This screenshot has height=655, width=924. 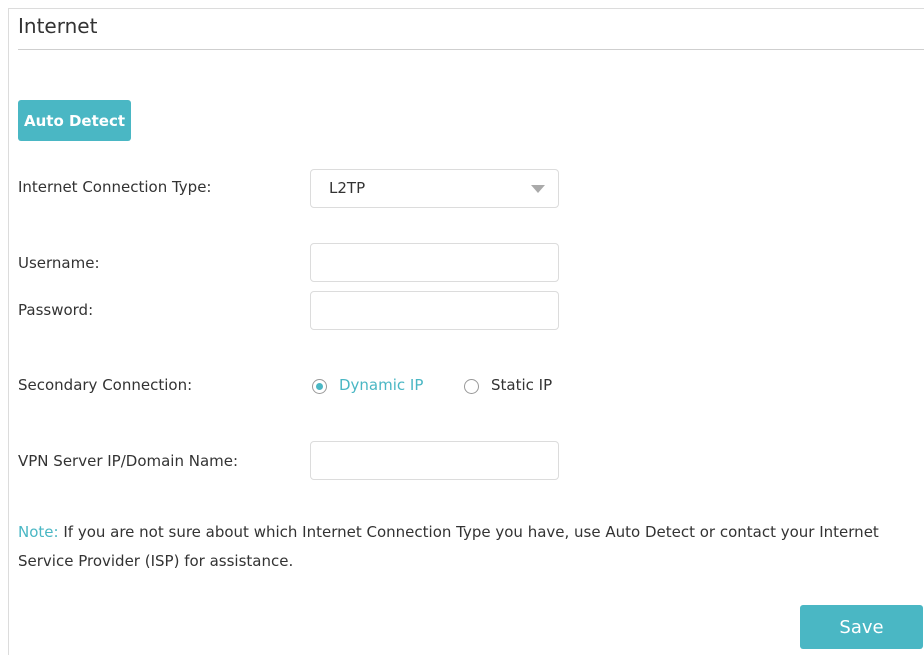 I want to click on connection-type-label: Internet Connection Type:, so click(x=115, y=187).